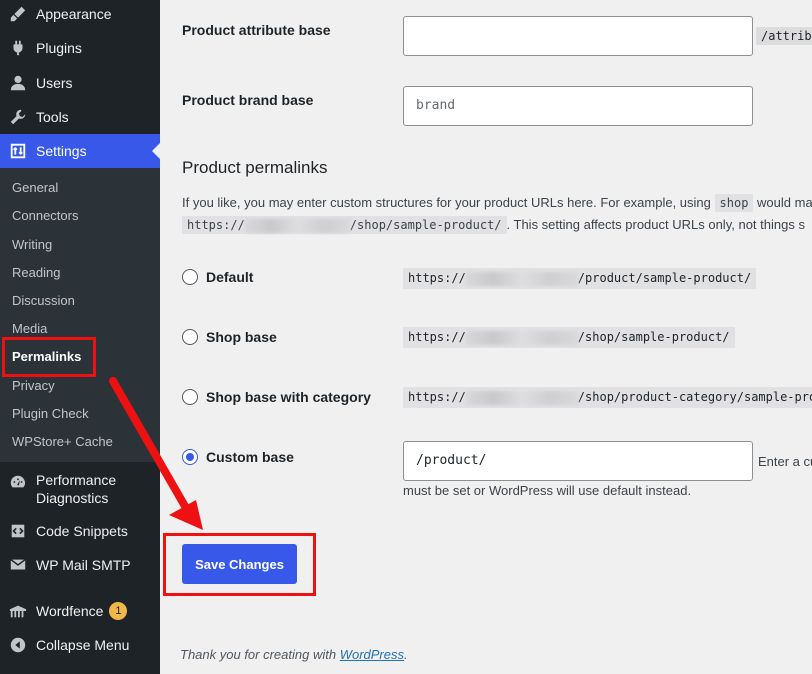 Image resolution: width=812 pixels, height=674 pixels. Describe the element at coordinates (580, 278) in the screenshot. I see `default-url: https:///product/sample-product/` at that location.